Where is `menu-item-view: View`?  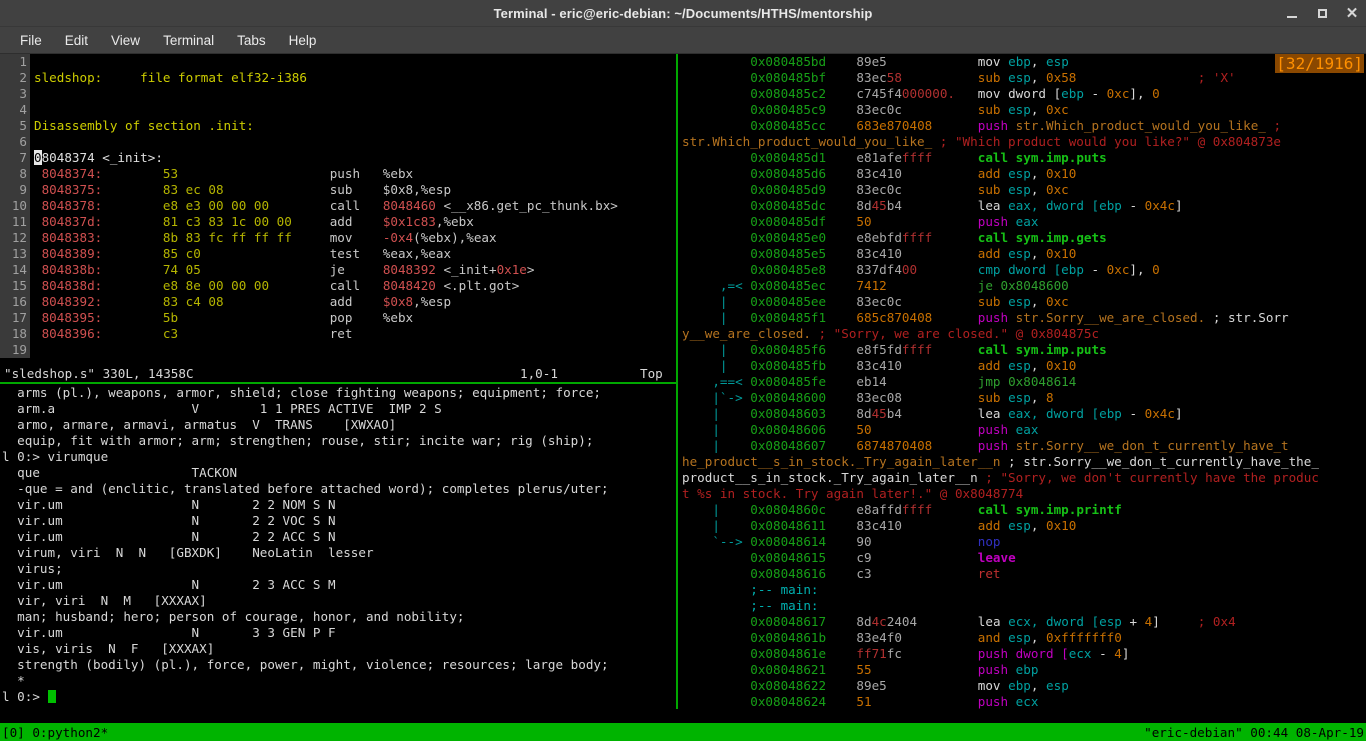
menu-item-view: View is located at coordinates (125, 40).